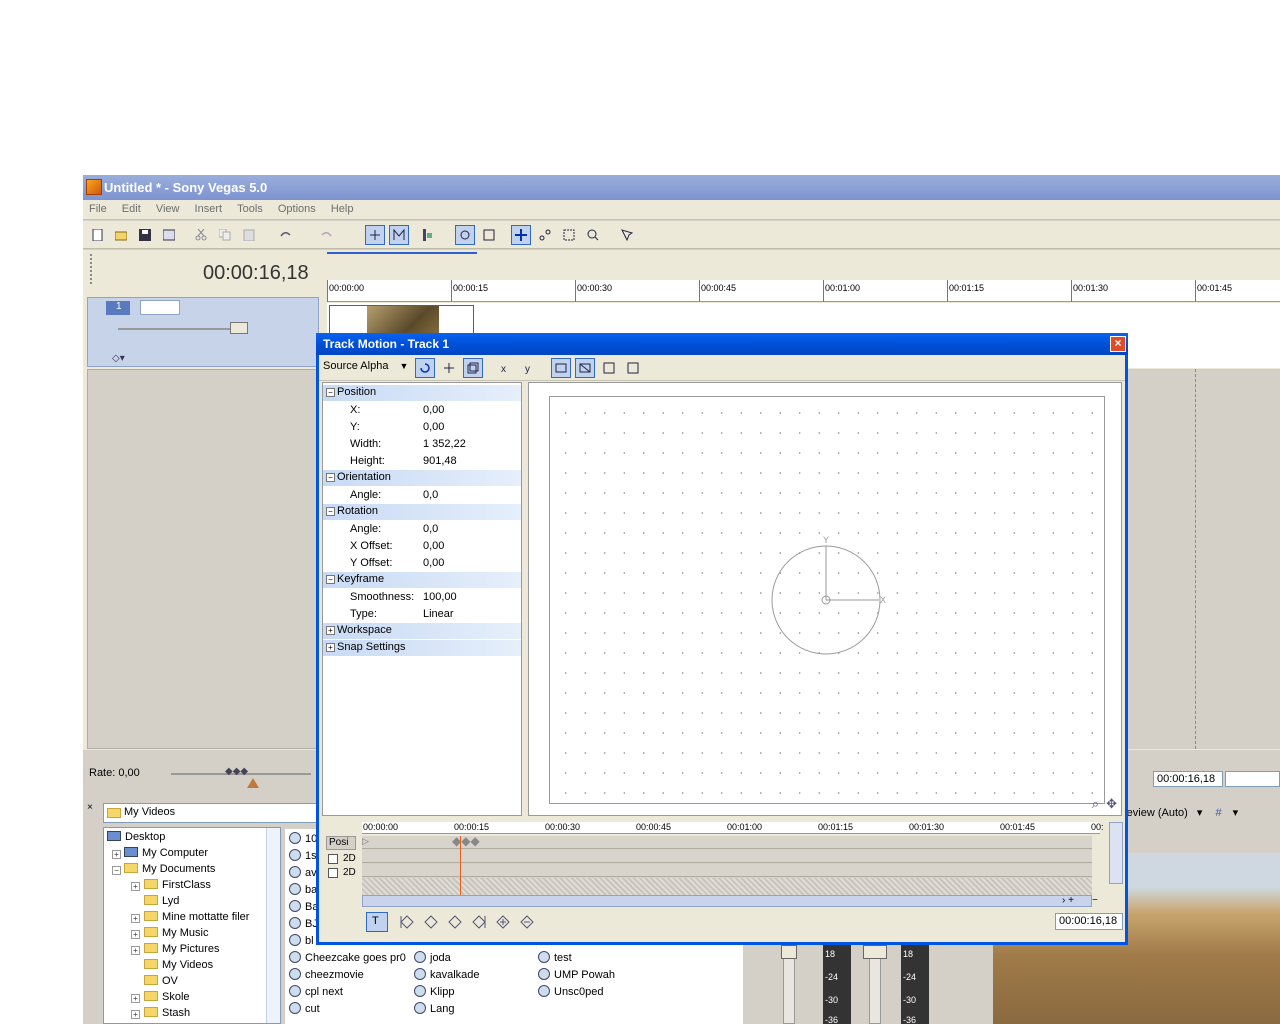 This screenshot has width=1280, height=1024. Describe the element at coordinates (167, 1013) in the screenshot. I see `tree-item-stash: Stash` at that location.